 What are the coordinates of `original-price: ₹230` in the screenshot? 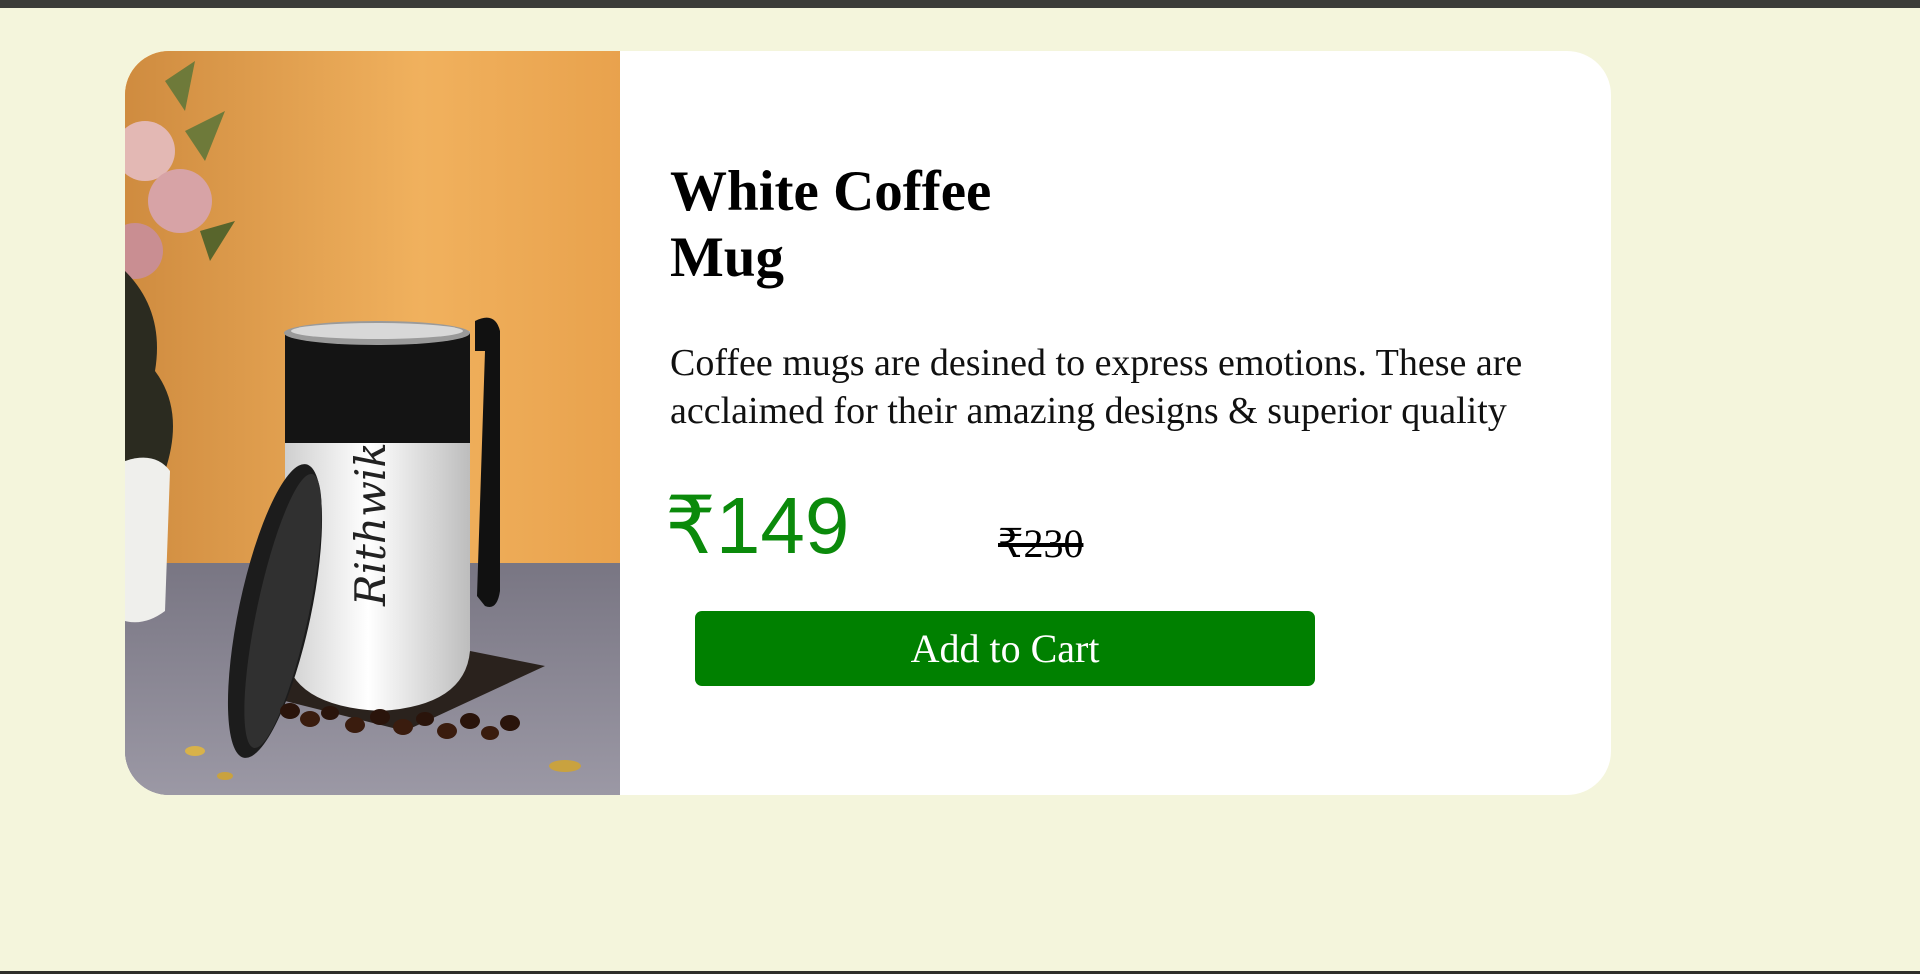 It's located at (1041, 543).